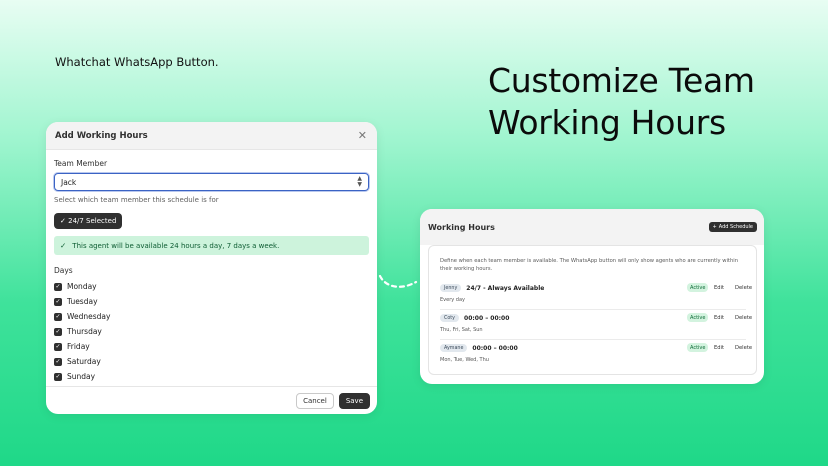 Image resolution: width=828 pixels, height=466 pixels. Describe the element at coordinates (211, 301) in the screenshot. I see `day-checkbox-tuesday: ✓ Tuesday` at that location.